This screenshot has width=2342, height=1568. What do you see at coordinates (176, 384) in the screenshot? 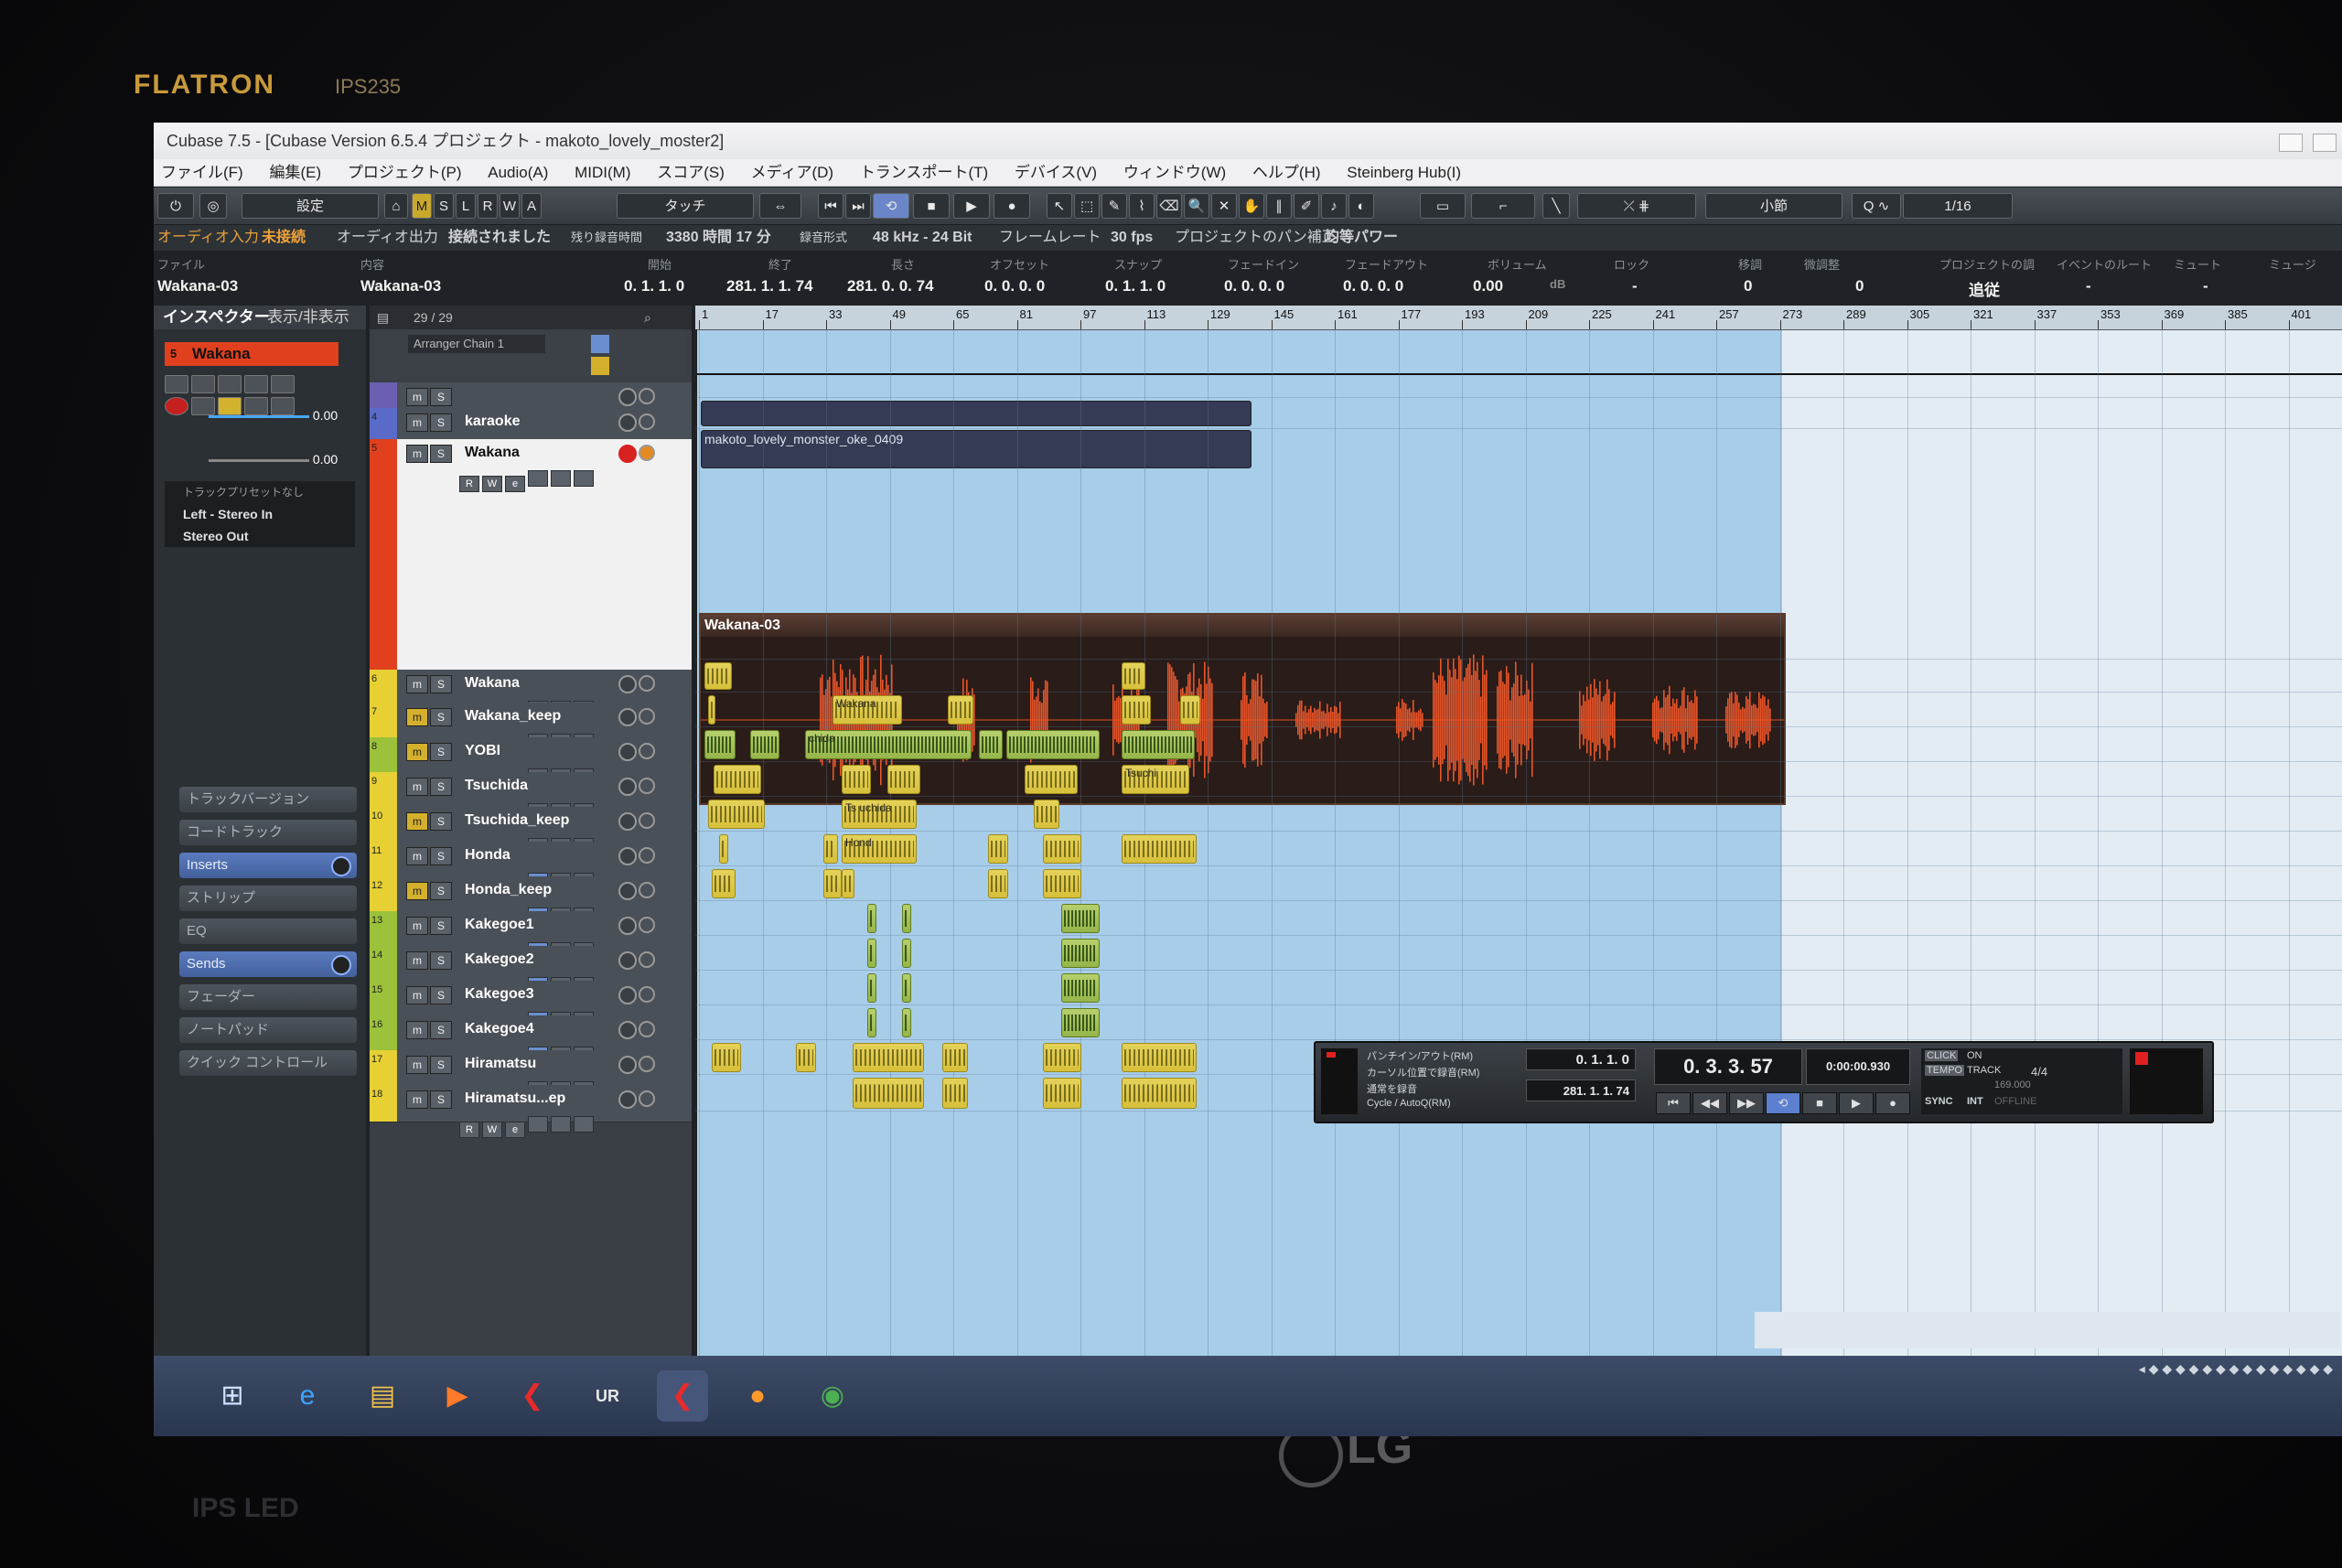
I see `inspector-mute-button` at bounding box center [176, 384].